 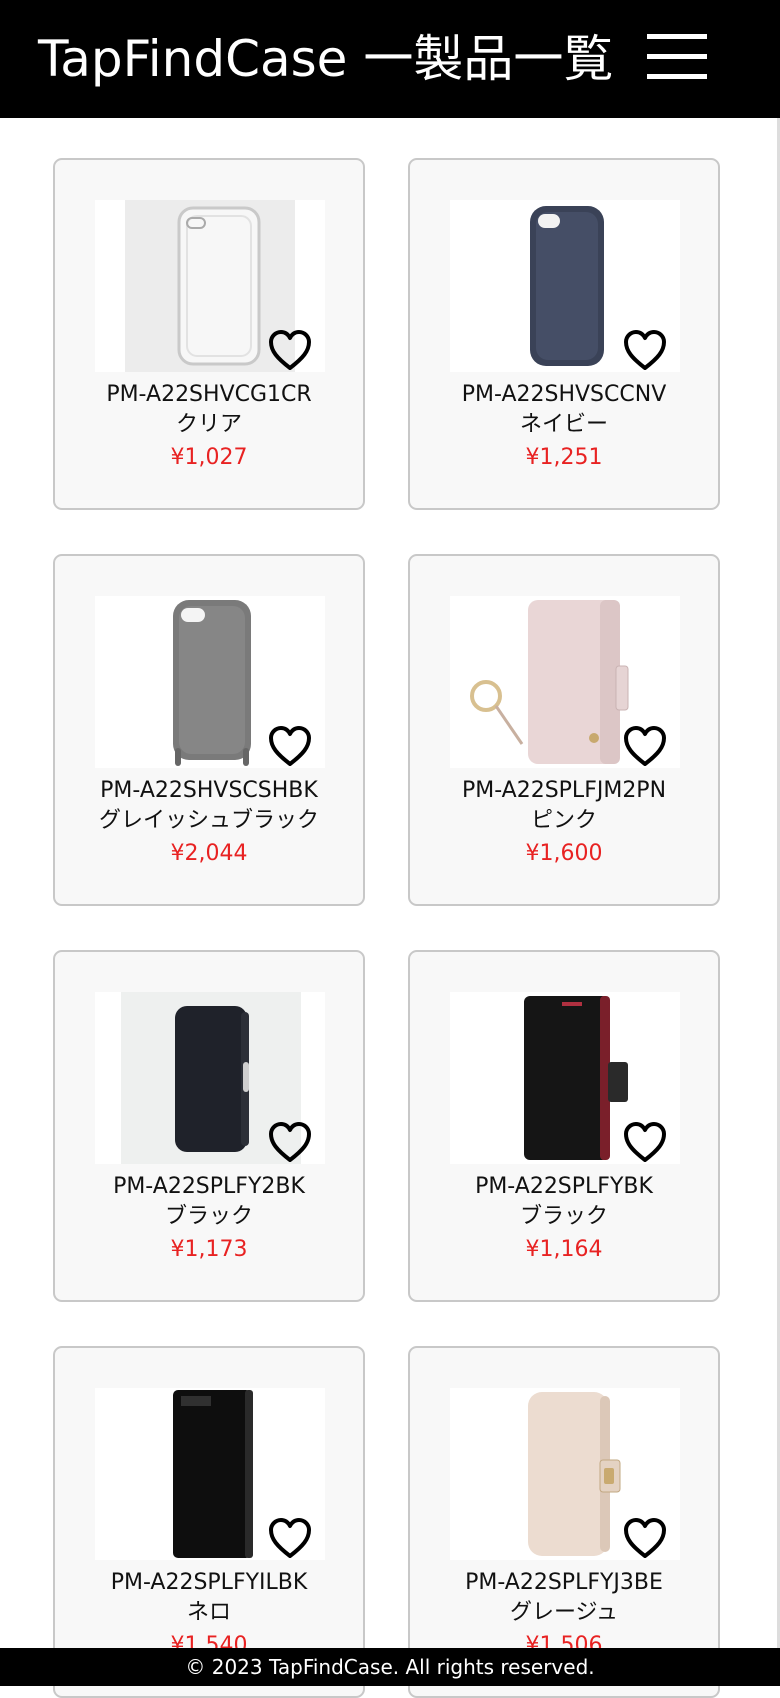 What do you see at coordinates (208, 424) in the screenshot?
I see `product-color: クリア` at bounding box center [208, 424].